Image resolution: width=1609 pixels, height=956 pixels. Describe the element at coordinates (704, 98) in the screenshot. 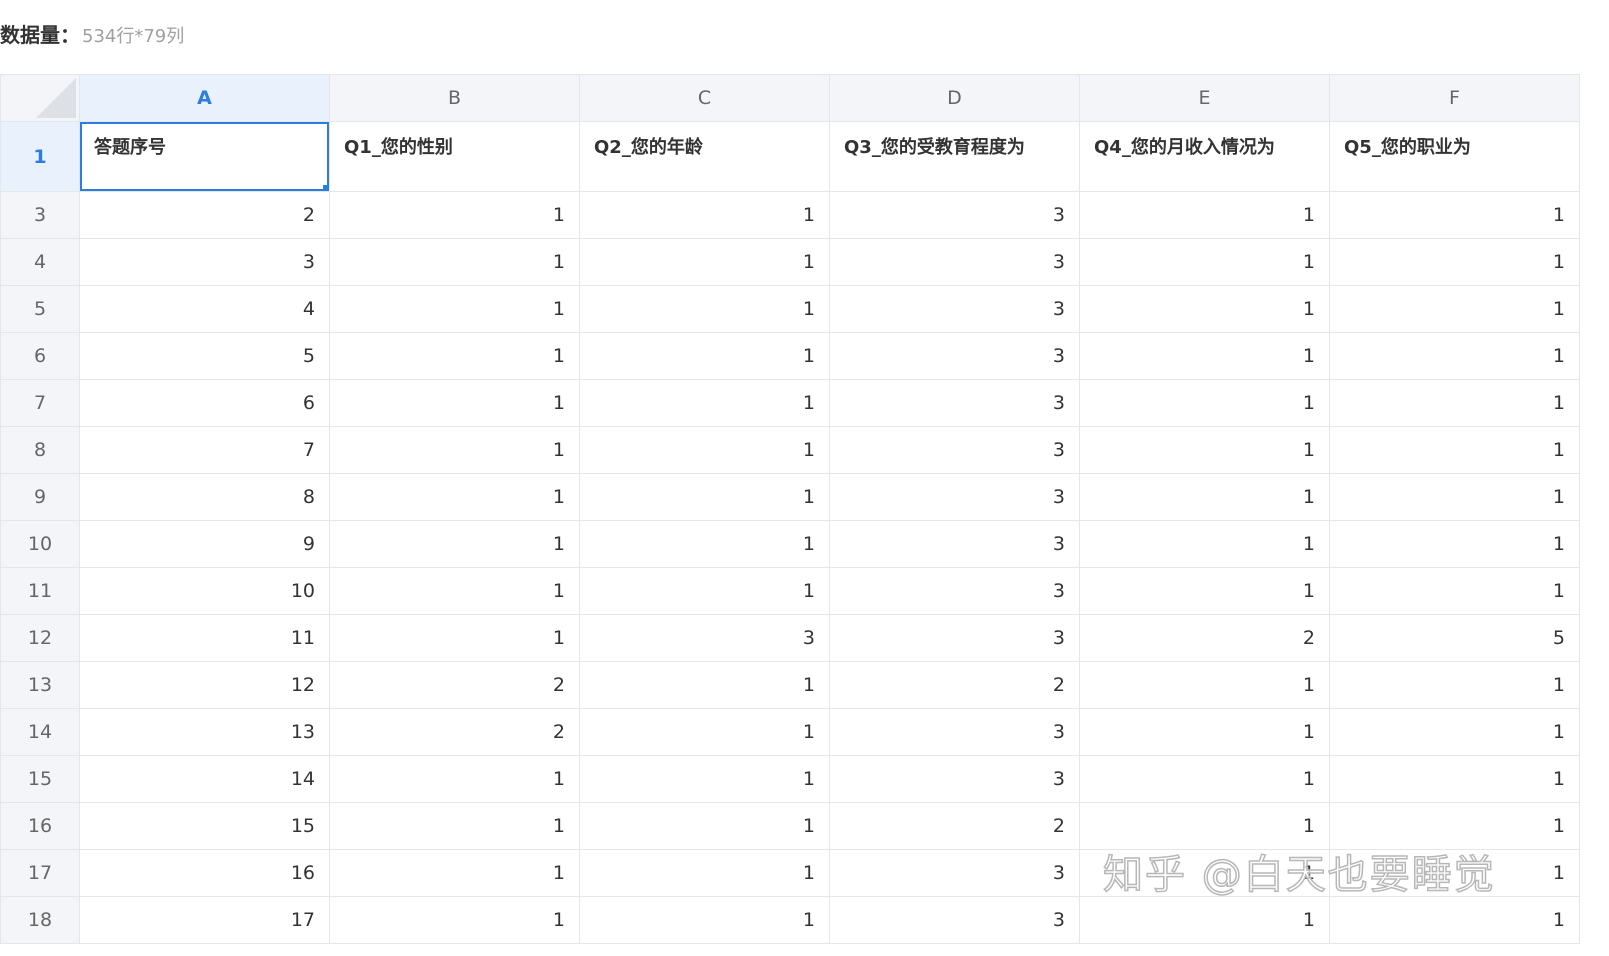

I see `column-header-c: C` at that location.